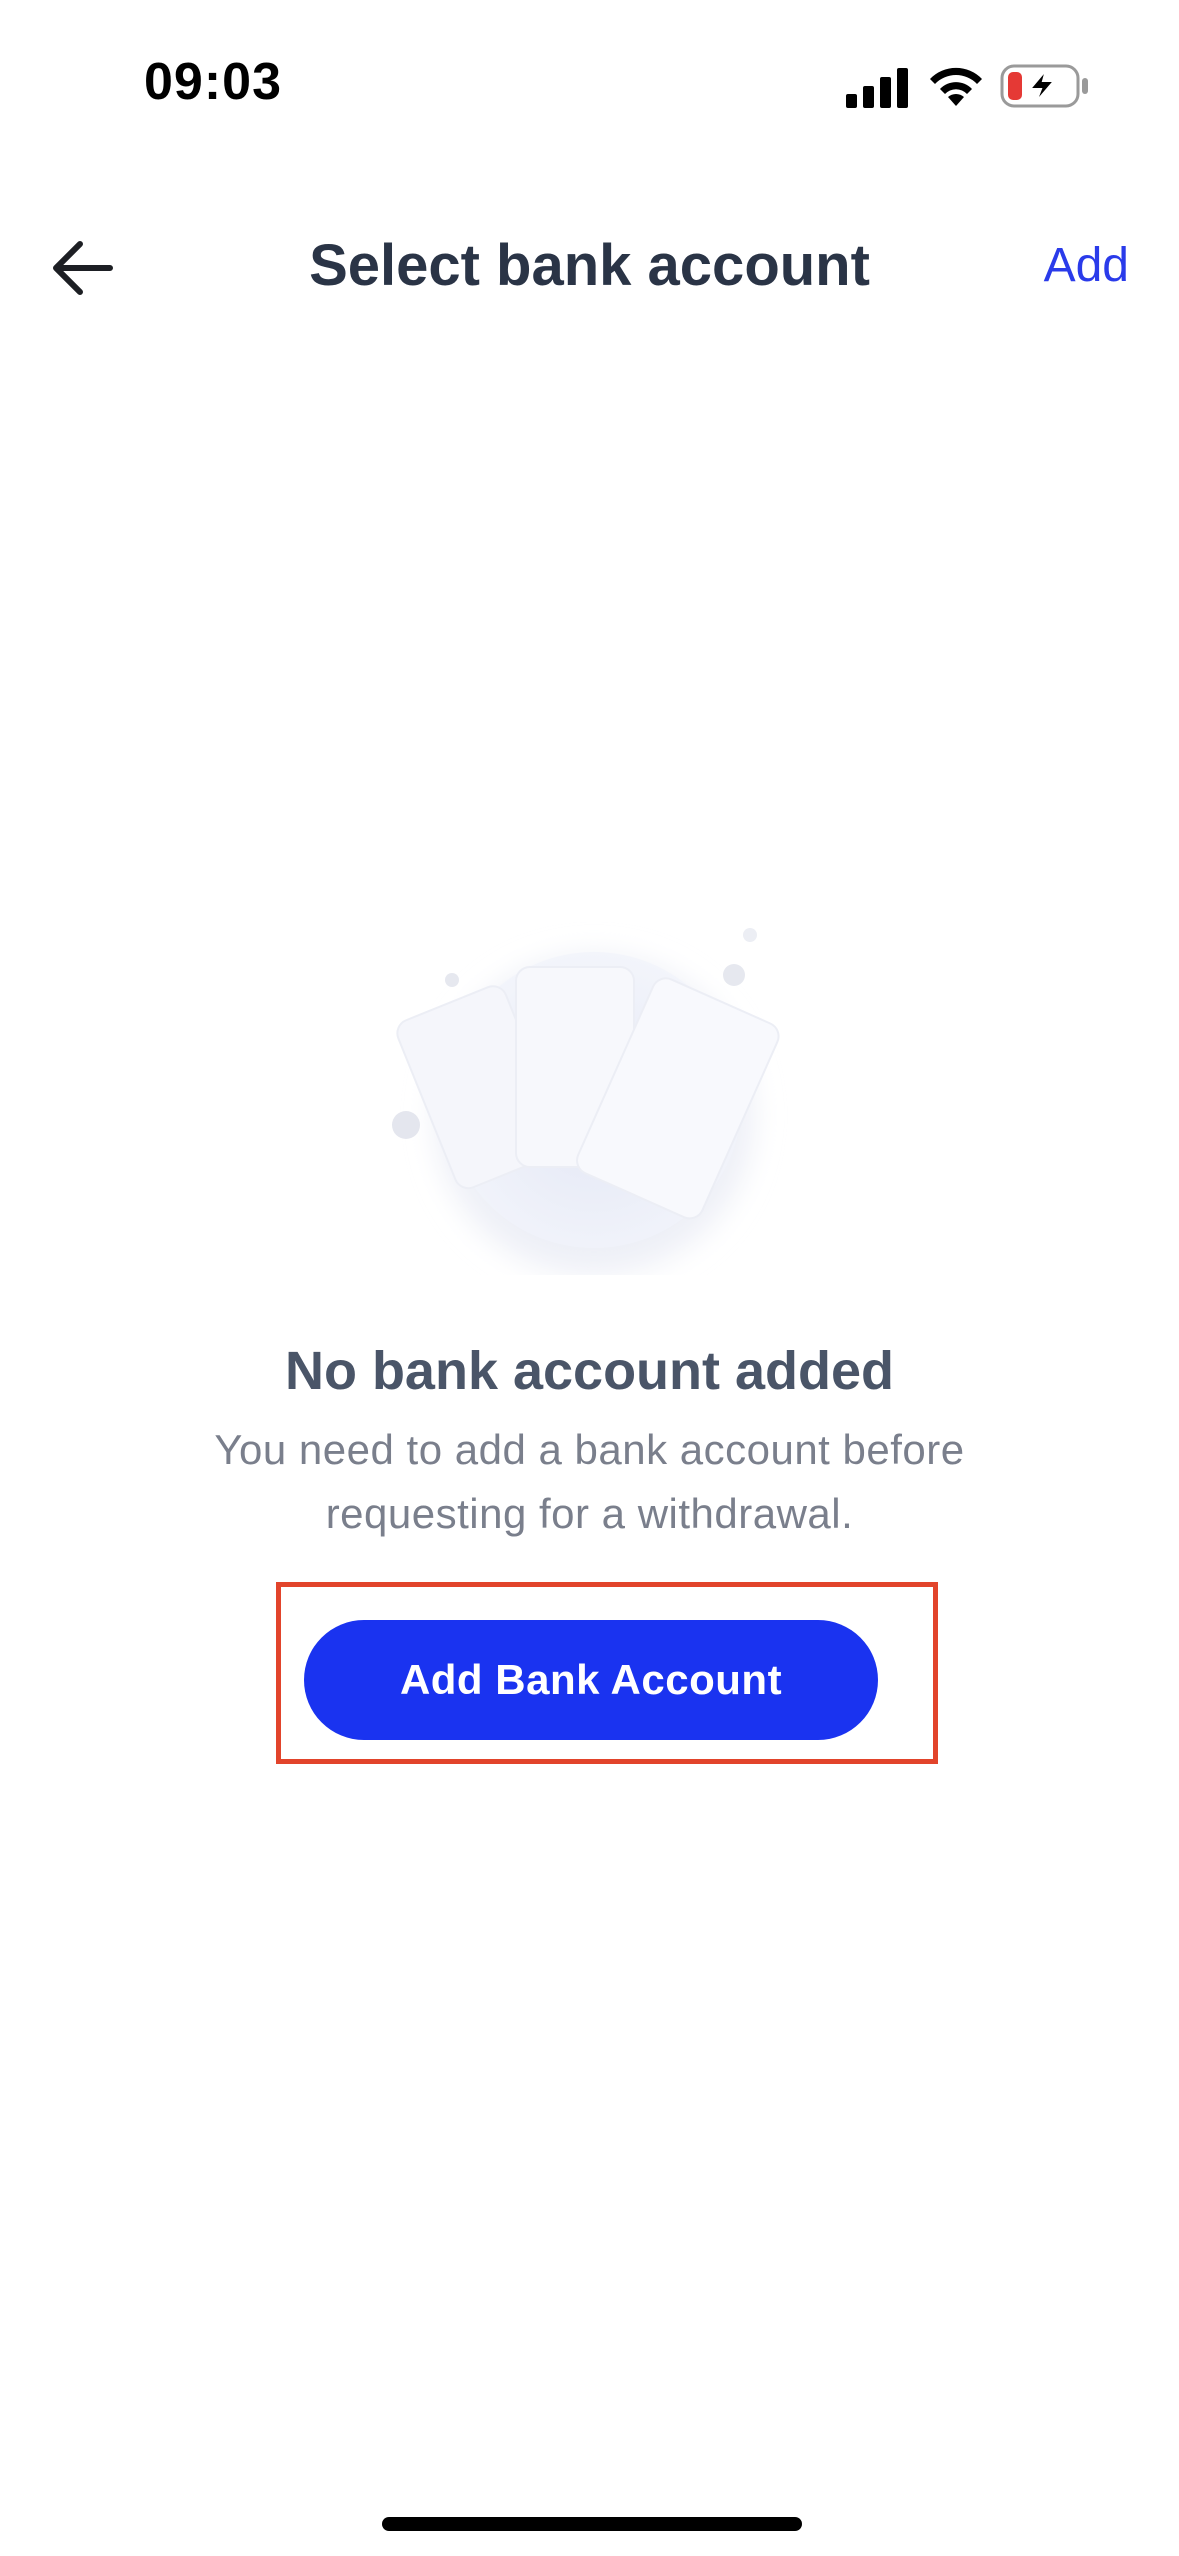 Image resolution: width=1179 pixels, height=2556 pixels. Describe the element at coordinates (589, 265) in the screenshot. I see `page-title: Select bank account` at that location.